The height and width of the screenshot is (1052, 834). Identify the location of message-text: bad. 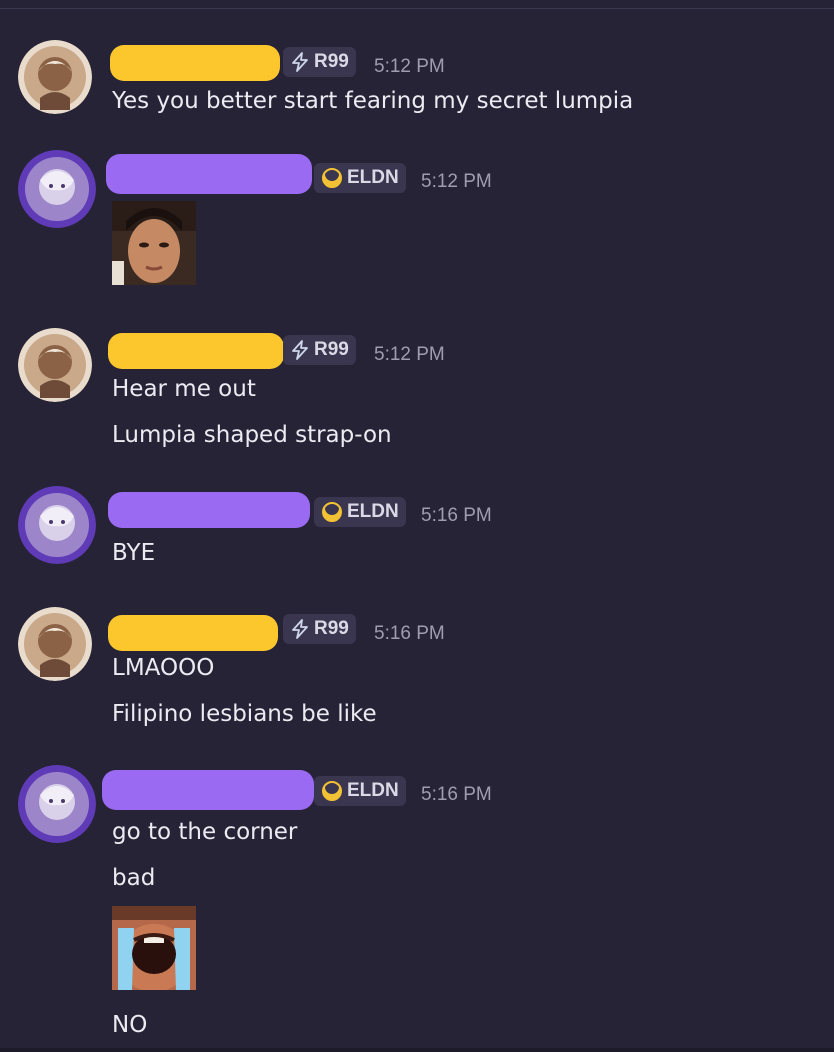
(134, 878).